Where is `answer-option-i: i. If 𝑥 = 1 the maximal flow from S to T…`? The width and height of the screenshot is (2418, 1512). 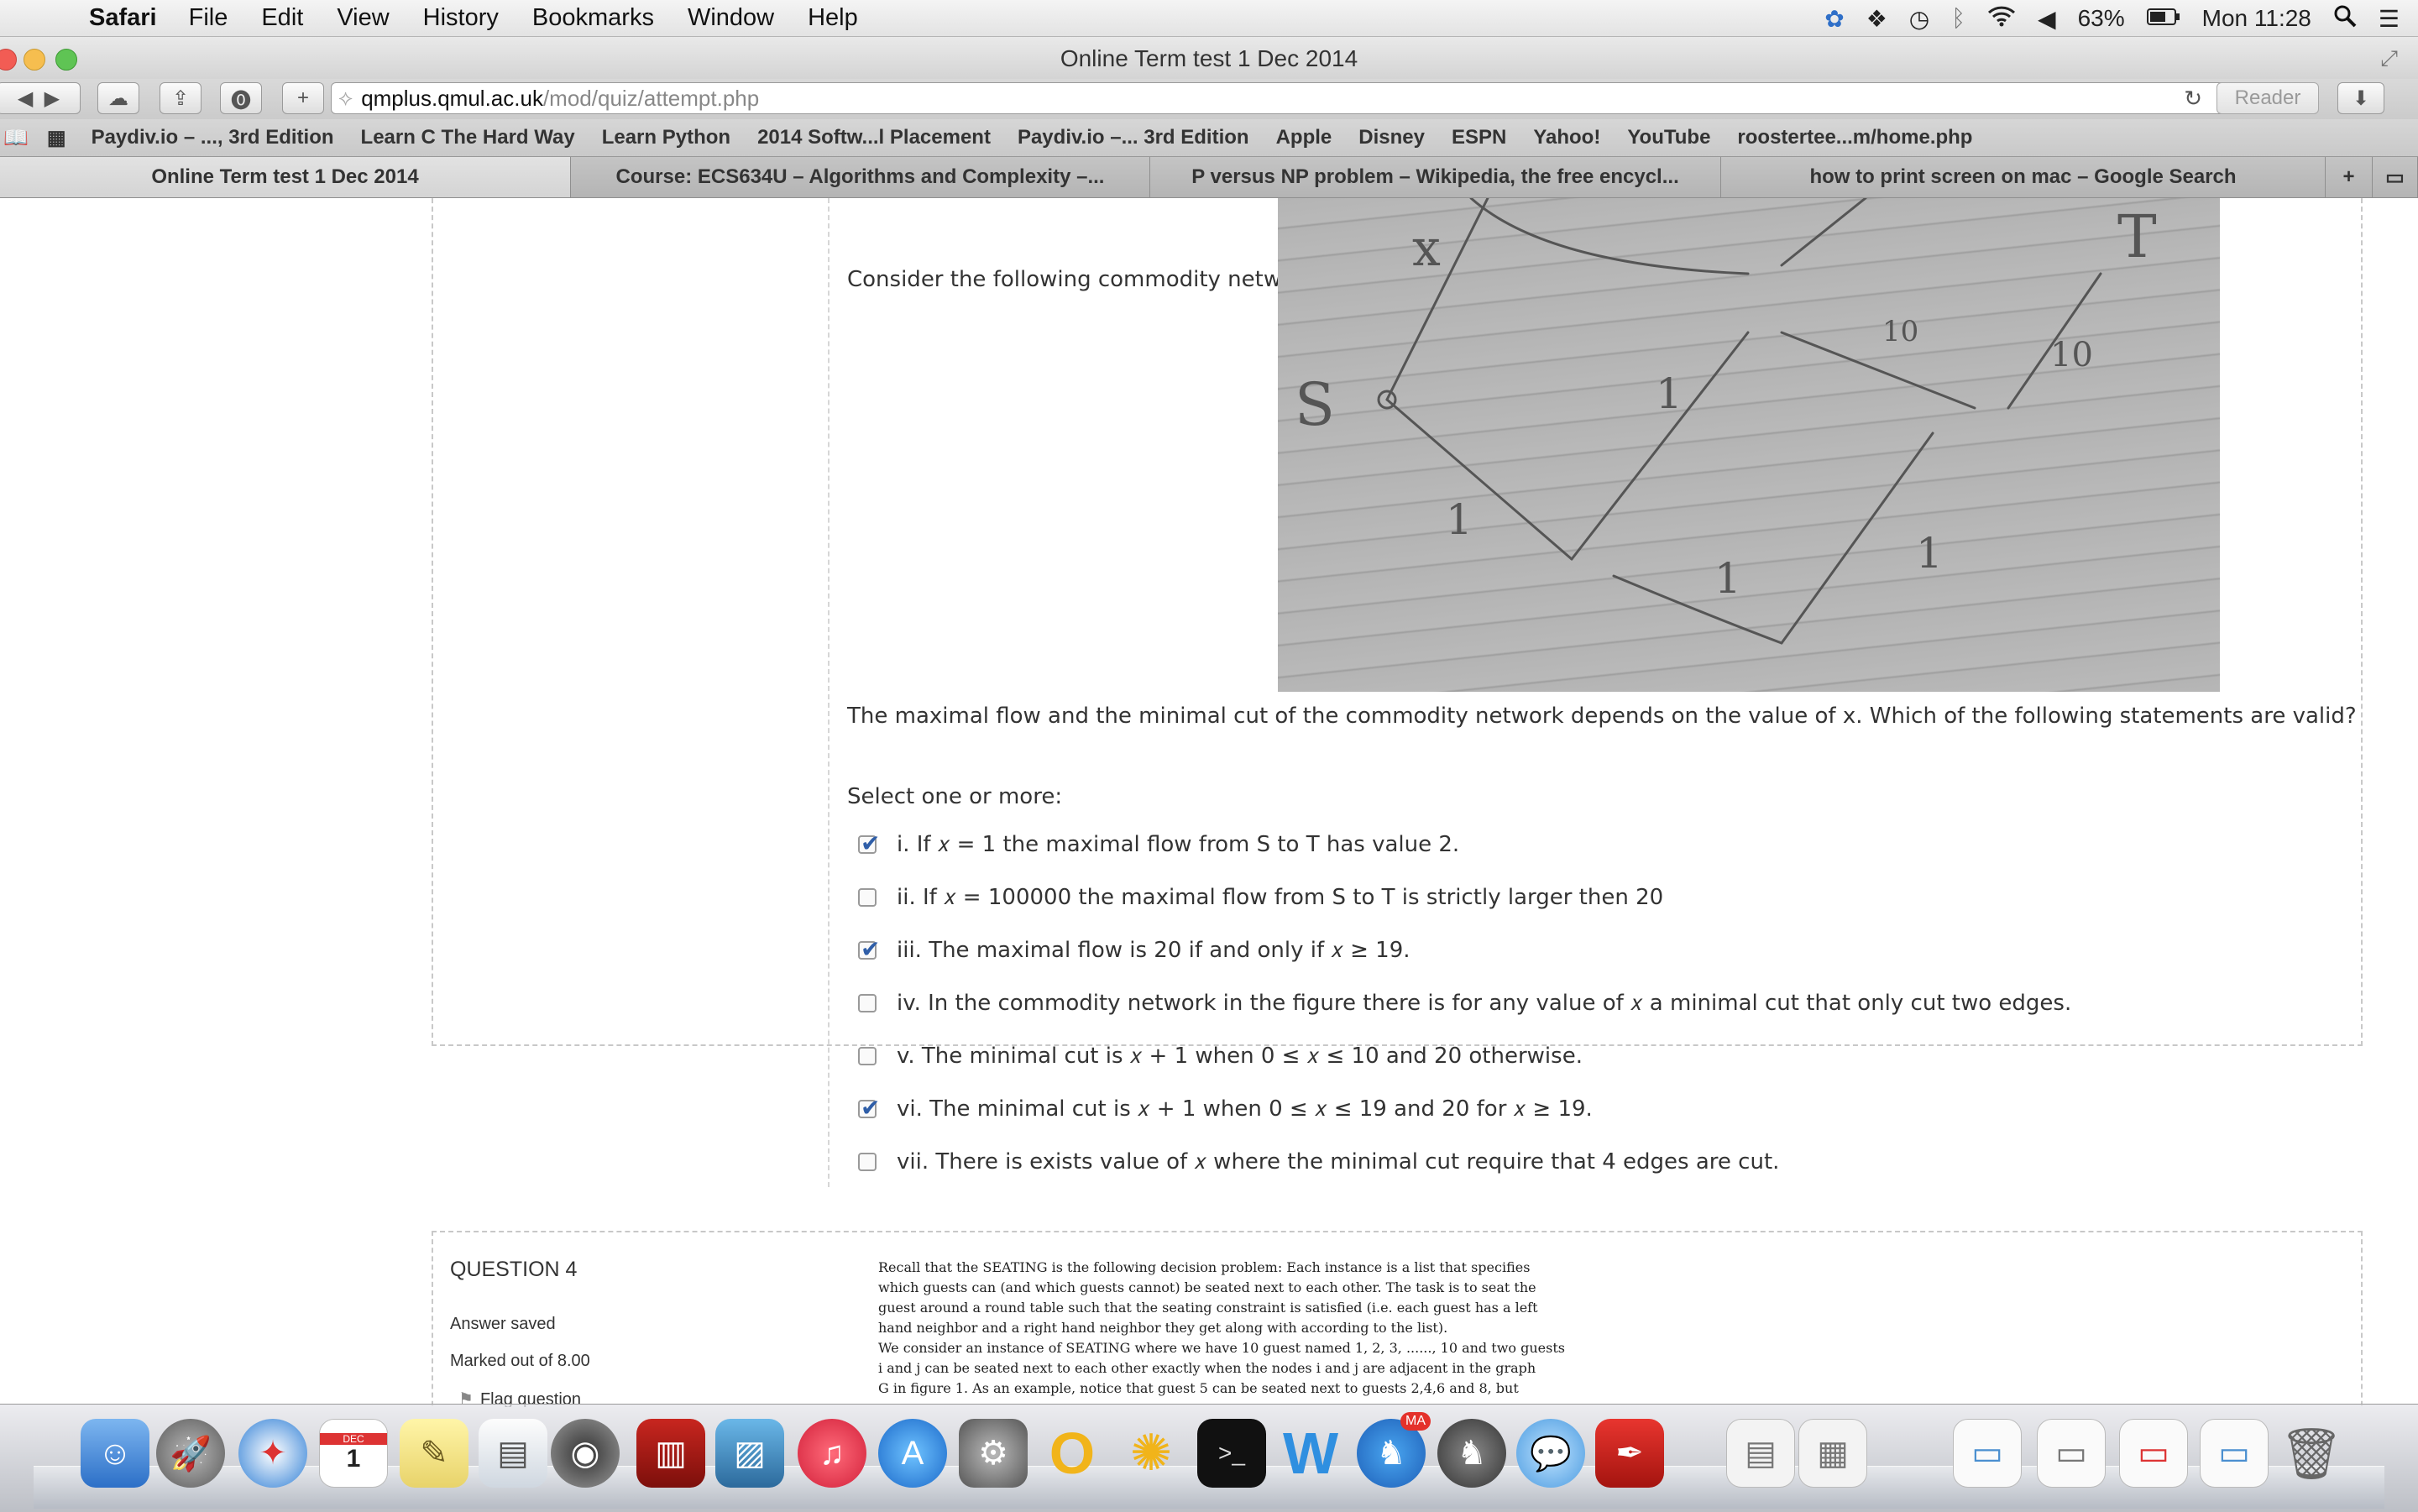 answer-option-i: i. If 𝑥 = 1 the maximal flow from S to T… is located at coordinates (1158, 844).